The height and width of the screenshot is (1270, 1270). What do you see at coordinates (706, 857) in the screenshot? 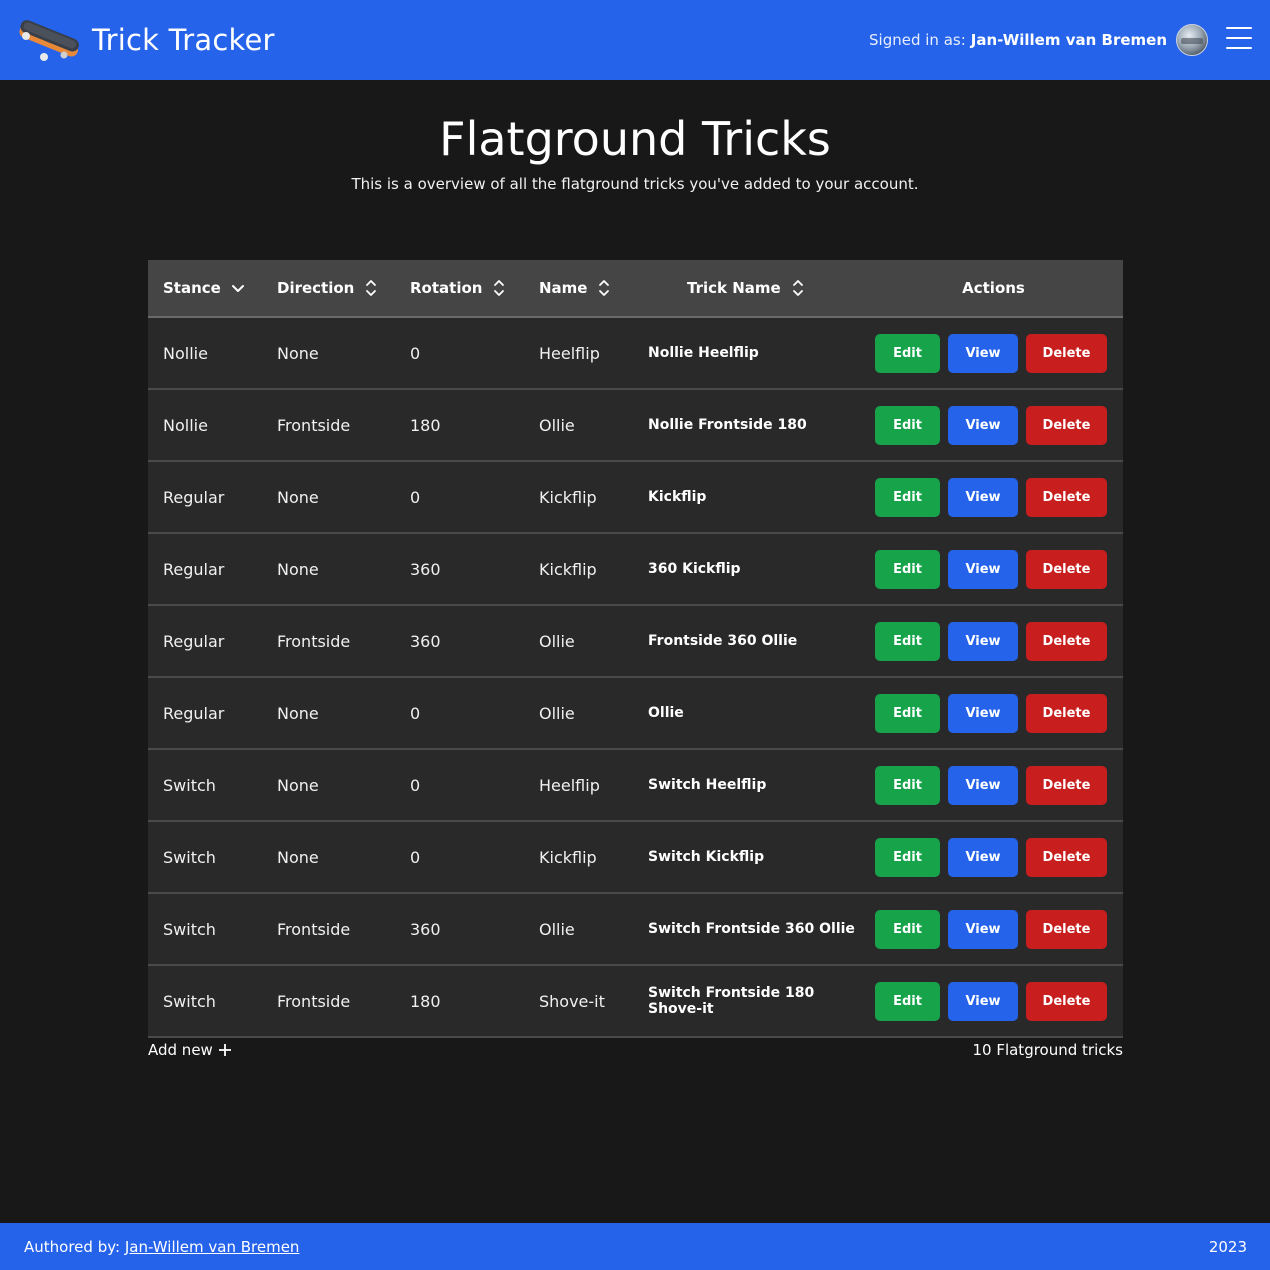
I see `cell-trick-name: Switch Kickflip` at bounding box center [706, 857].